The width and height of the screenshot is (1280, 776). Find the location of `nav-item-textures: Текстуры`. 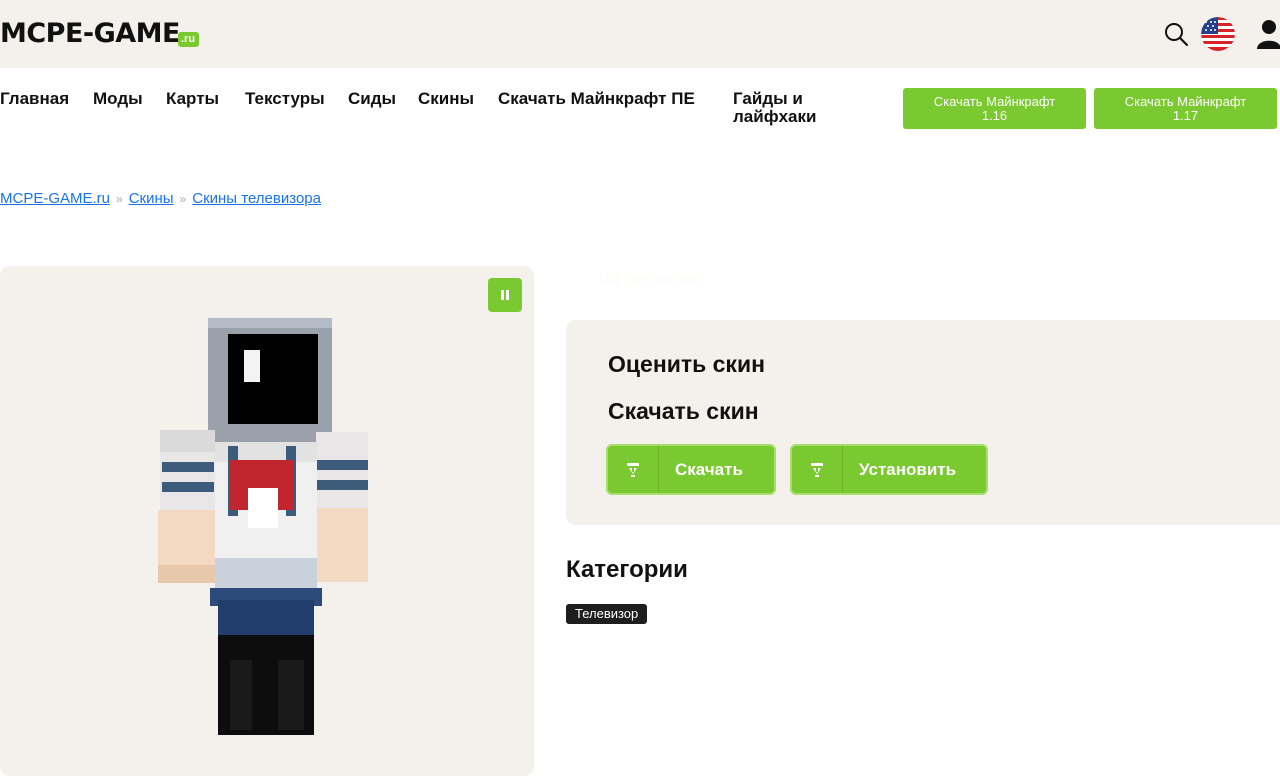

nav-item-textures: Текстуры is located at coordinates (285, 99).